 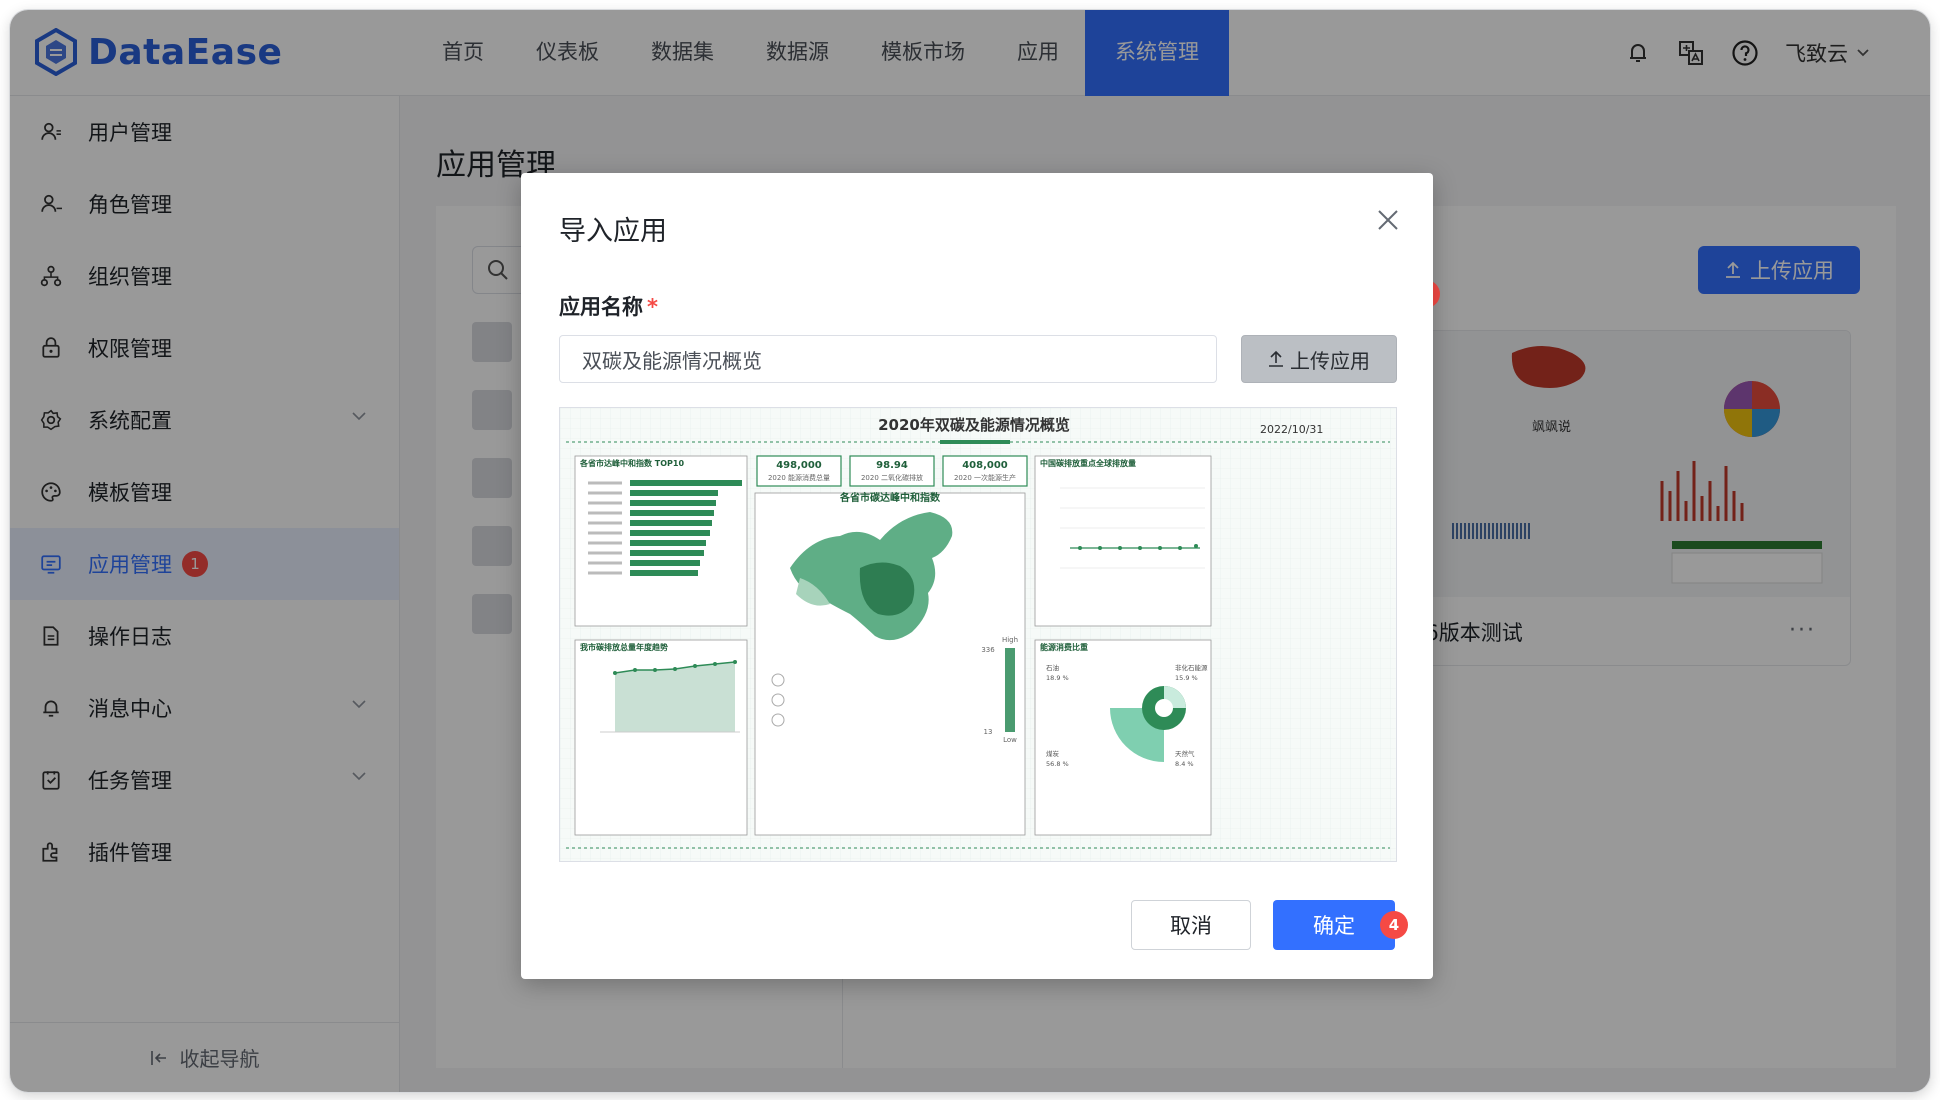 I want to click on legend-max: 336, so click(x=988, y=650).